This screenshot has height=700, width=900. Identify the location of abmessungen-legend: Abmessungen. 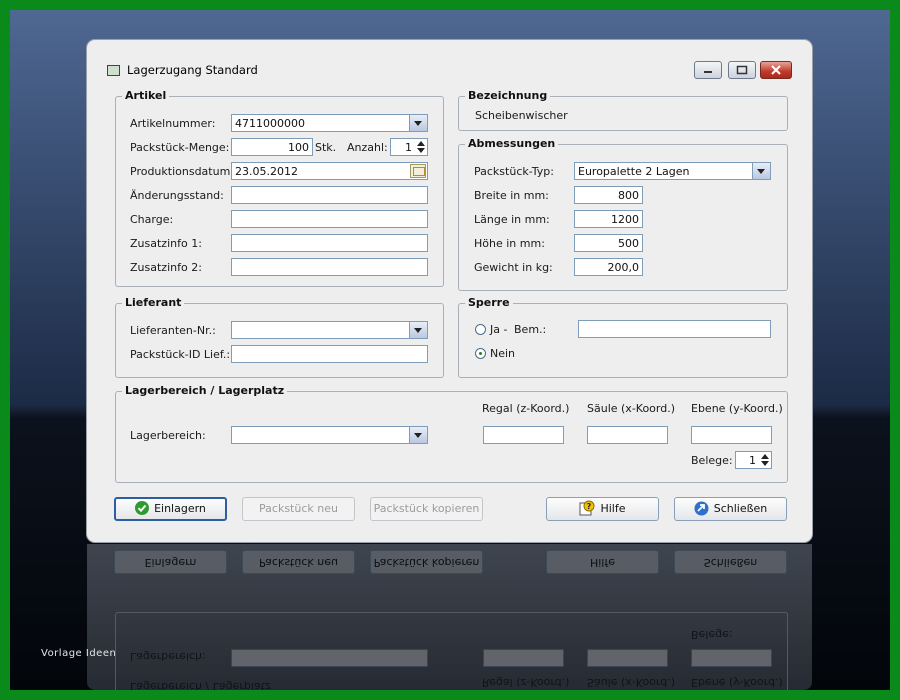
(512, 143).